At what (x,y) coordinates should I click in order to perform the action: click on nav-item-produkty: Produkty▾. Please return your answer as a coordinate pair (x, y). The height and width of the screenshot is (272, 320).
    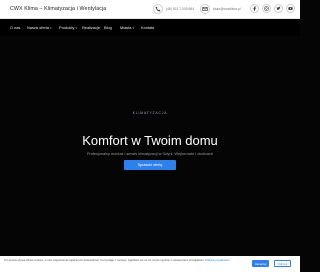
    Looking at the image, I should click on (68, 27).